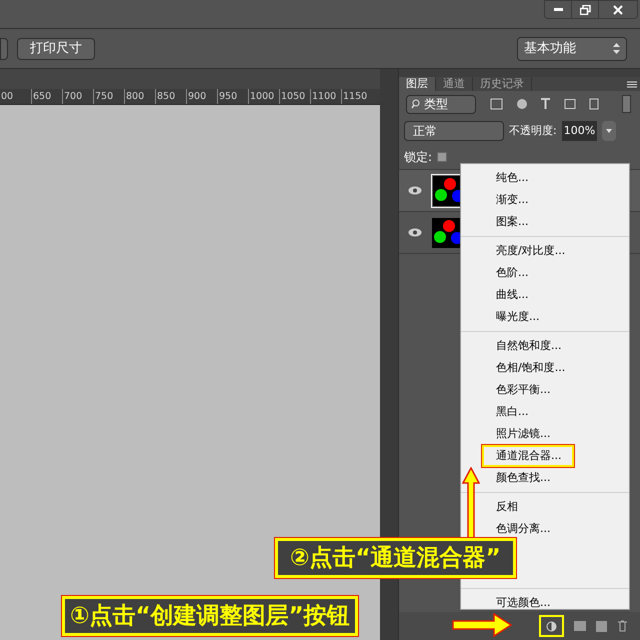  I want to click on right-arrow, so click(482, 625).